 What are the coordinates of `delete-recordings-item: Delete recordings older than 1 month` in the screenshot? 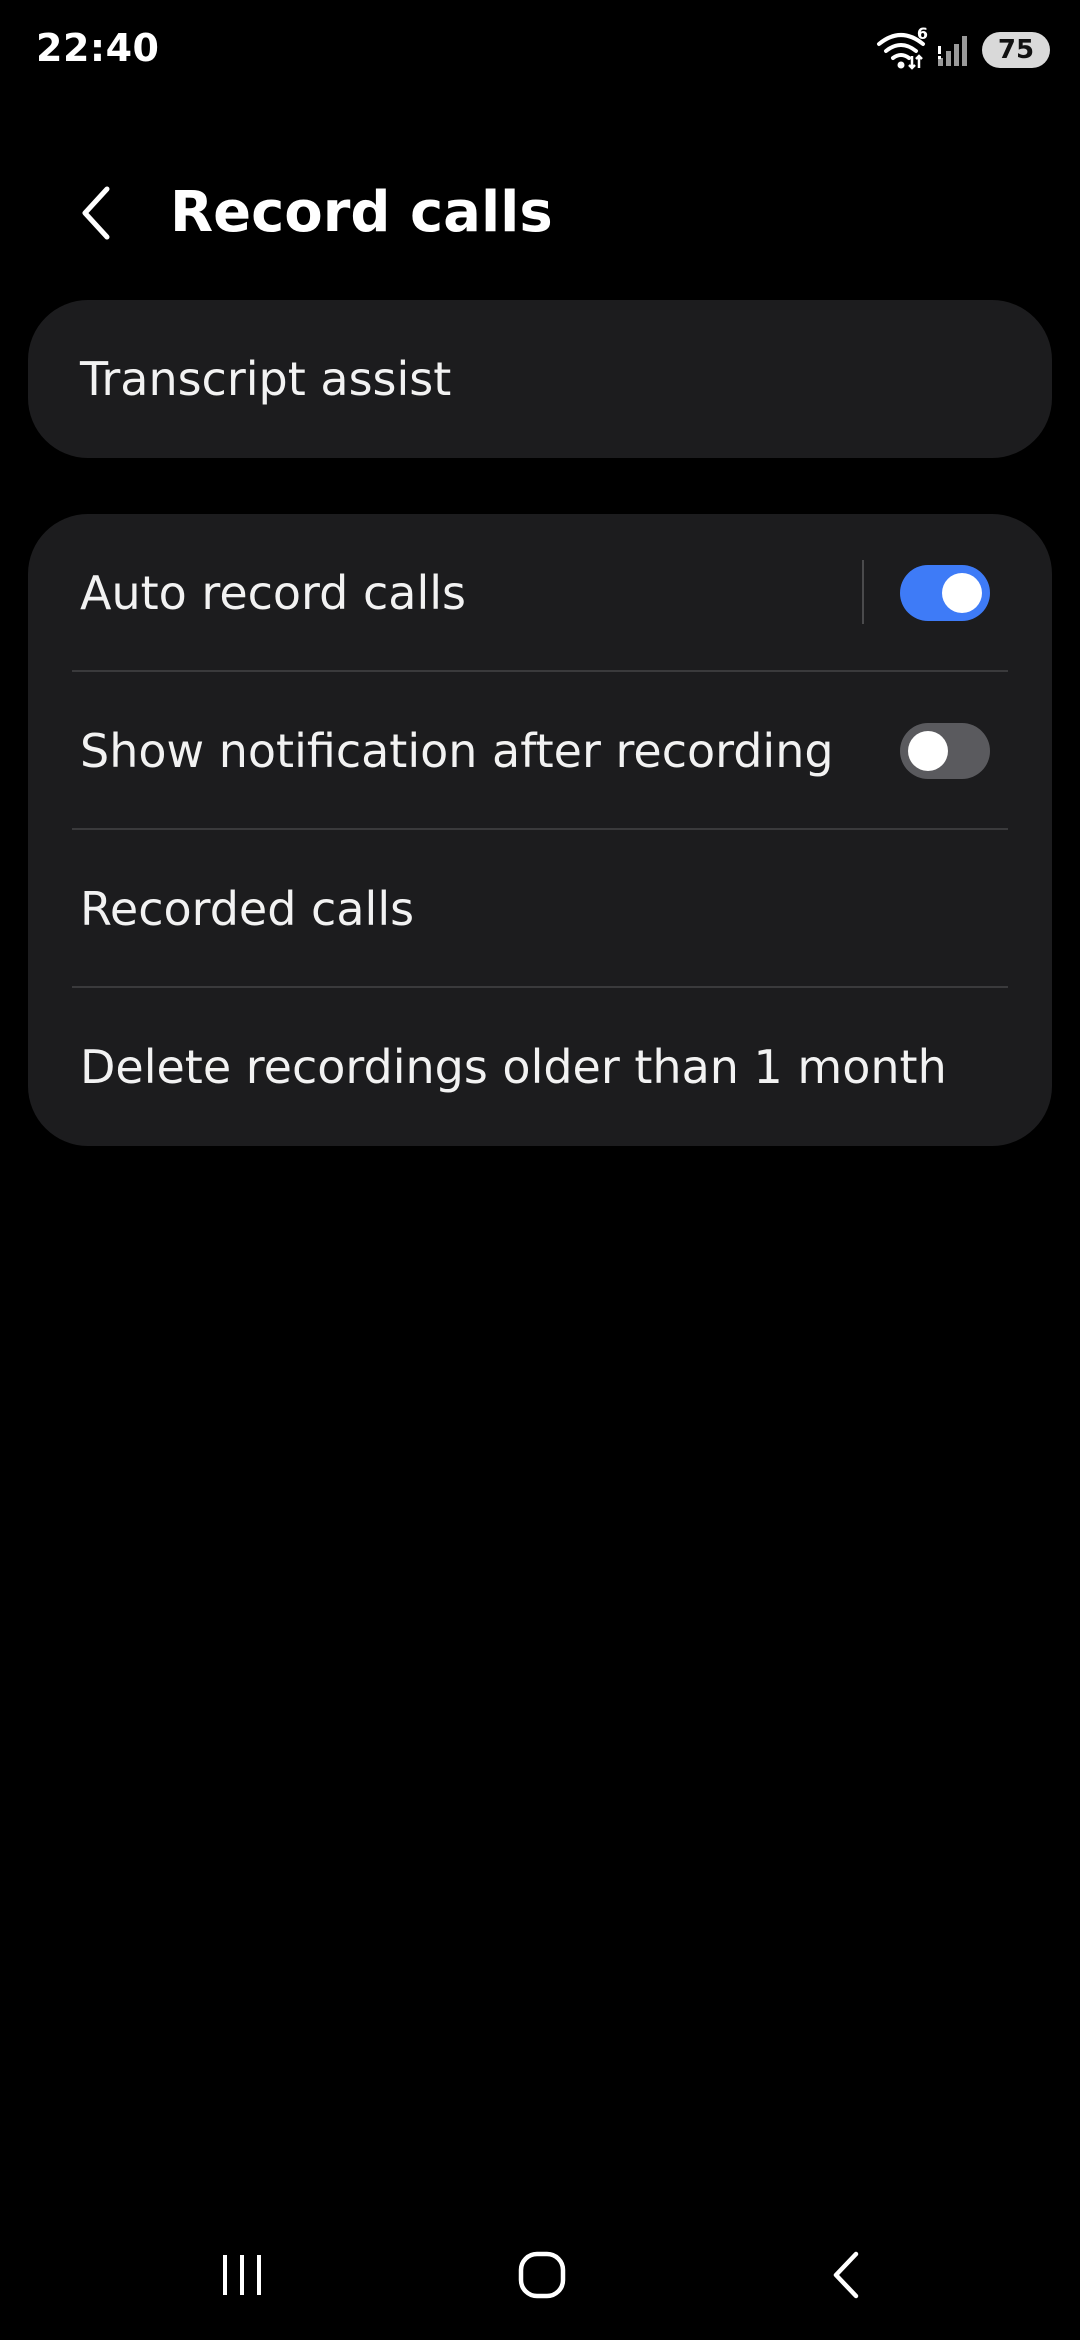 It's located at (540, 1067).